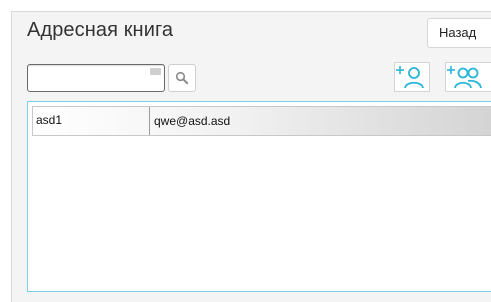 This screenshot has width=491, height=302. Describe the element at coordinates (192, 121) in the screenshot. I see `contact-email: qwe@asd.asd` at that location.